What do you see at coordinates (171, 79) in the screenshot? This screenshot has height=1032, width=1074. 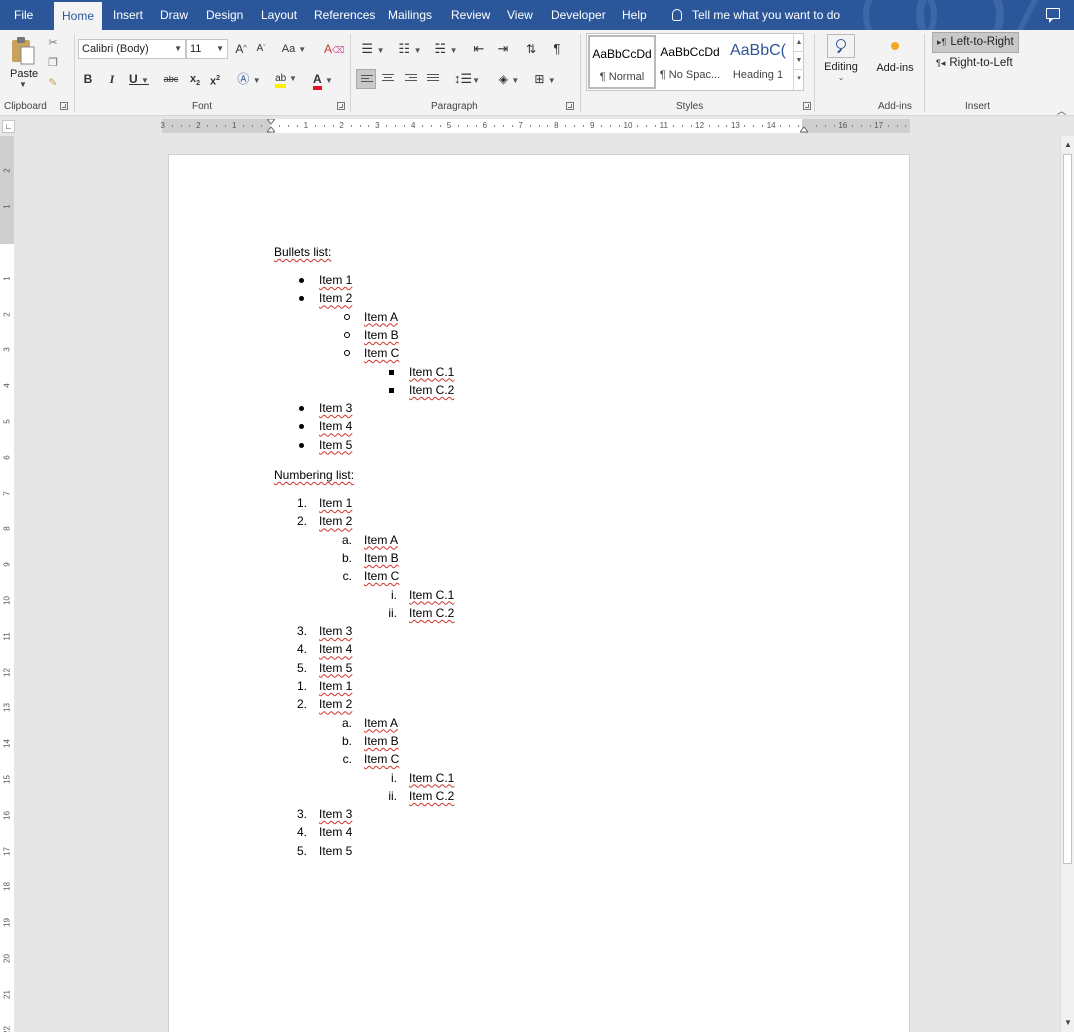 I see `strikethrough-icon: abc` at bounding box center [171, 79].